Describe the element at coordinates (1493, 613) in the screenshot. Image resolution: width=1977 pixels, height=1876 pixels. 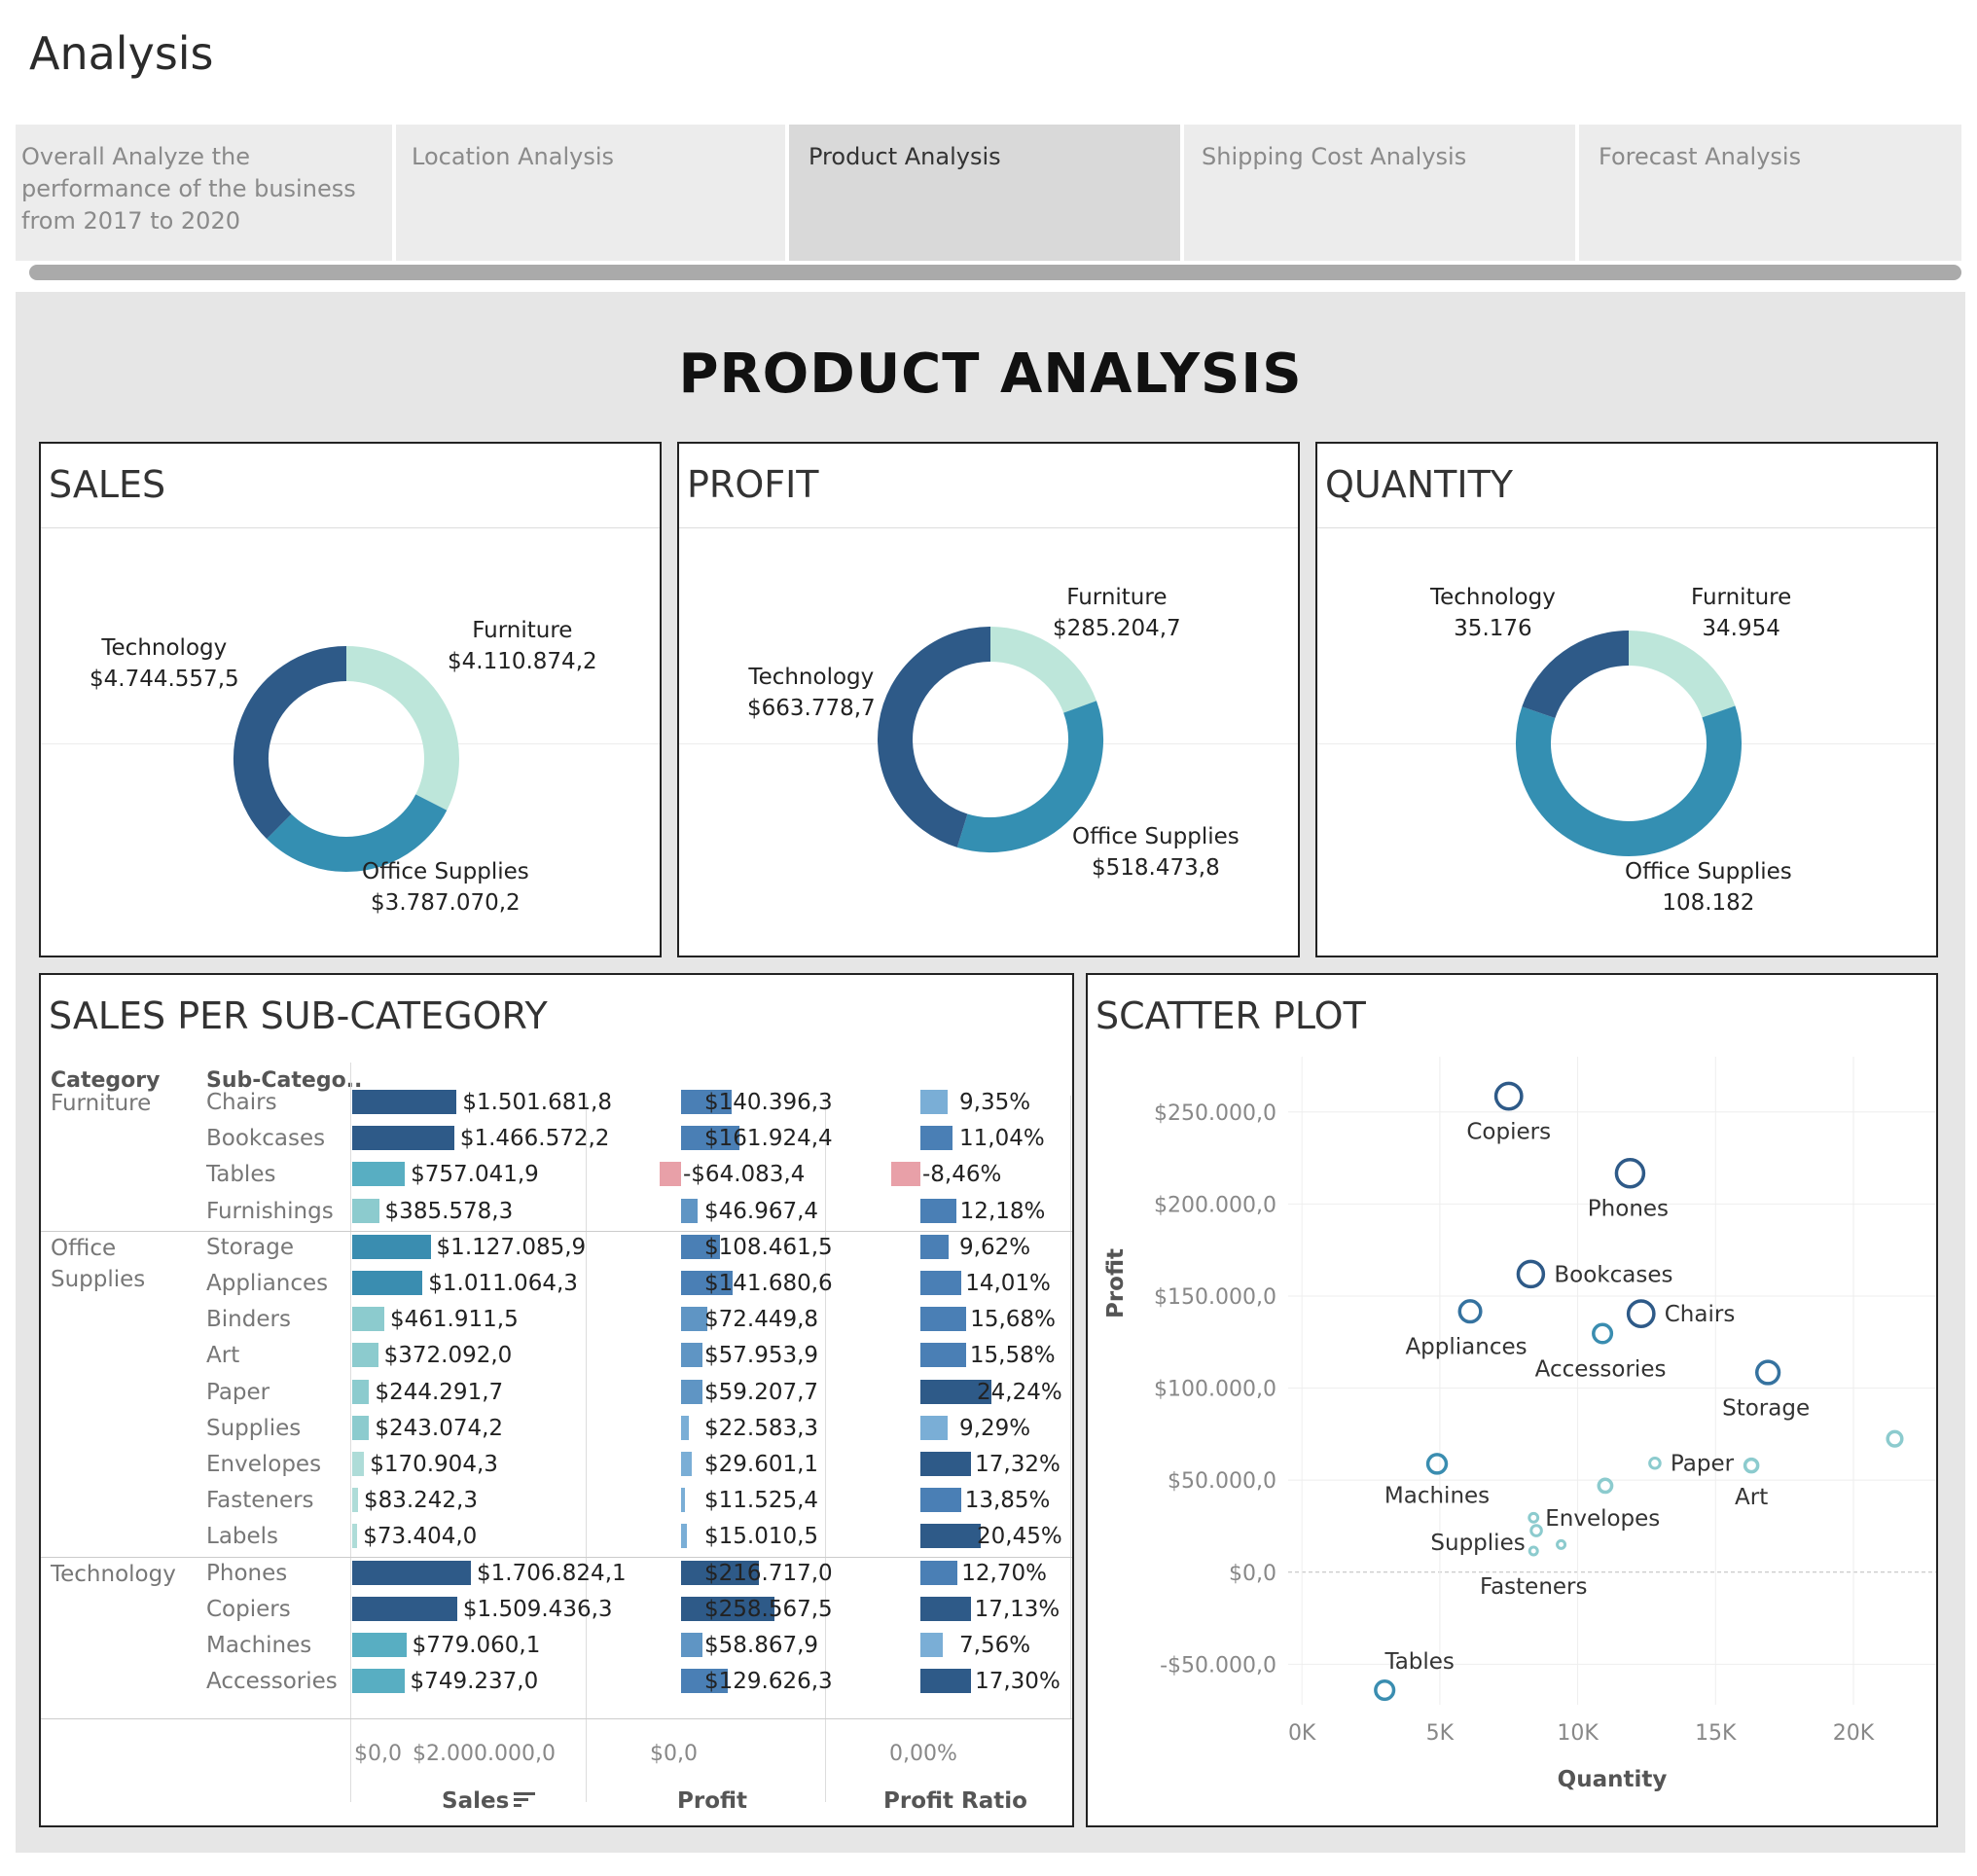
I see `donut-label-technology: Technology 35.176` at that location.